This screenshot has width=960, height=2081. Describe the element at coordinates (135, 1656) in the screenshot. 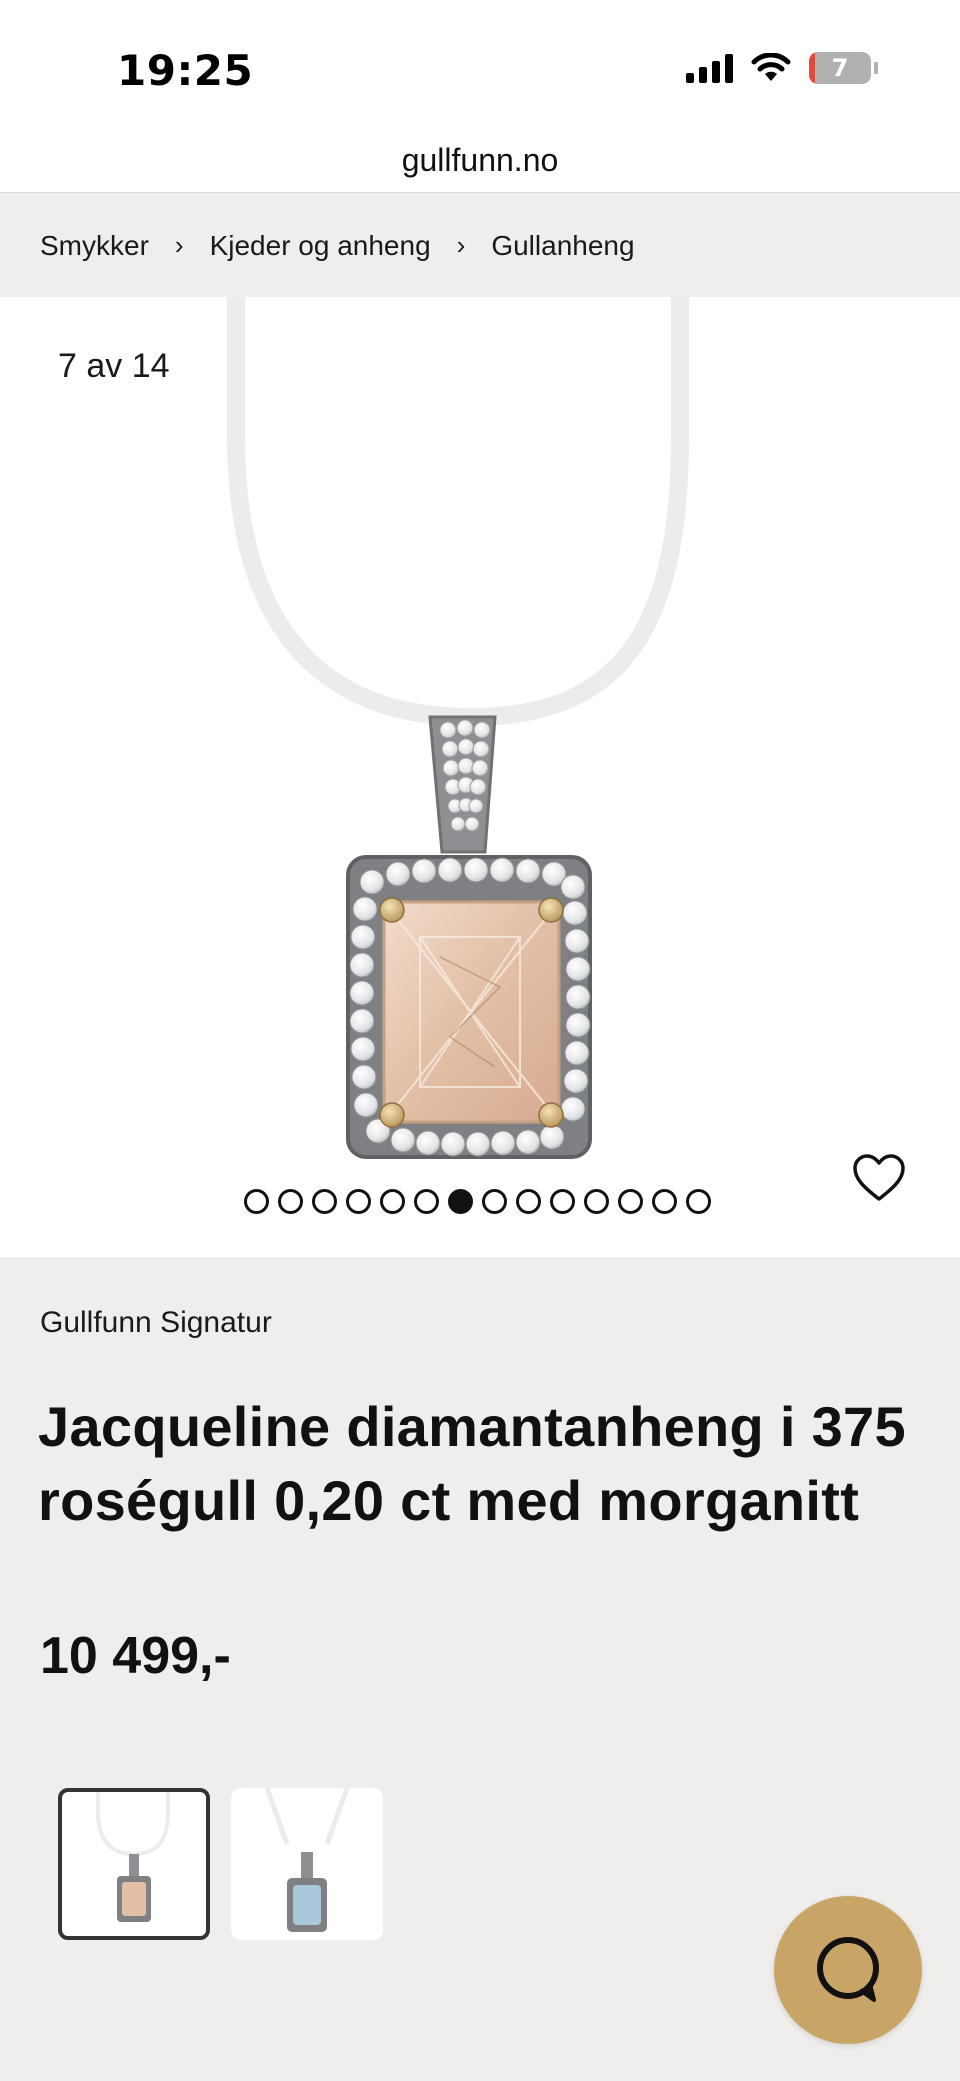

I see `product-price: 10 499,-` at that location.